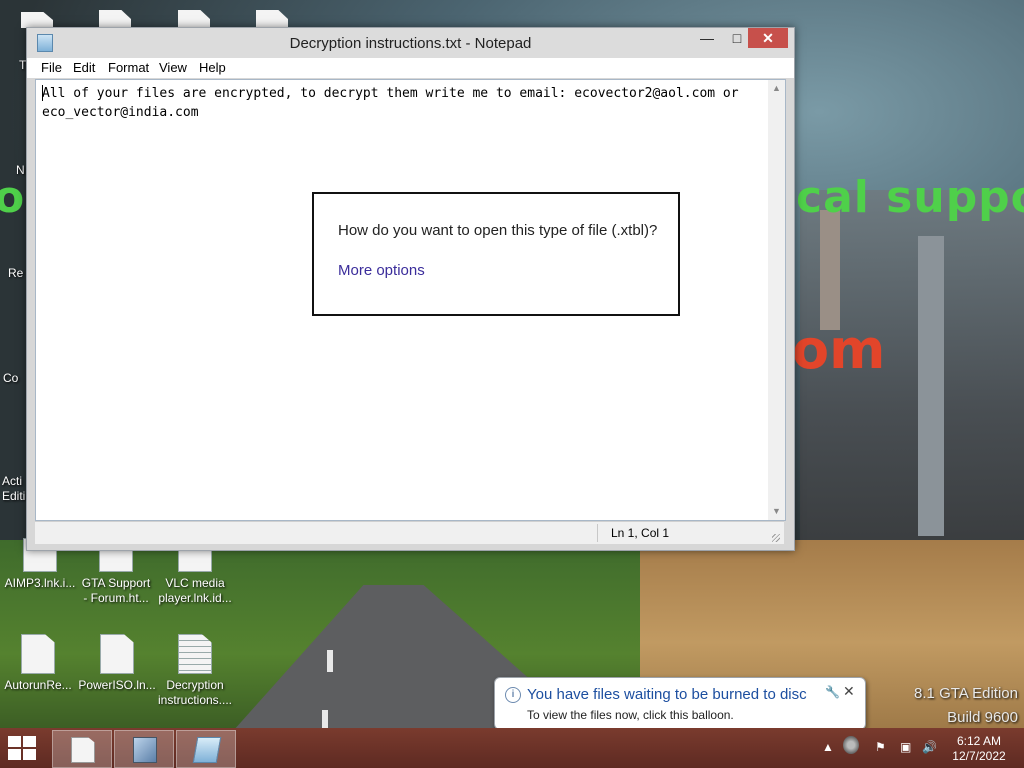 The width and height of the screenshot is (1024, 768). Describe the element at coordinates (849, 691) in the screenshot. I see `balloon-close-button: ✕` at that location.